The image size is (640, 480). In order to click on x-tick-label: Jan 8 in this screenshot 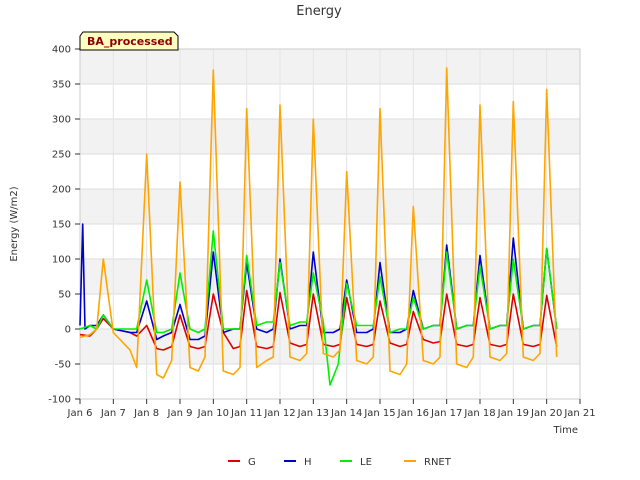, I will do `click(146, 413)`.